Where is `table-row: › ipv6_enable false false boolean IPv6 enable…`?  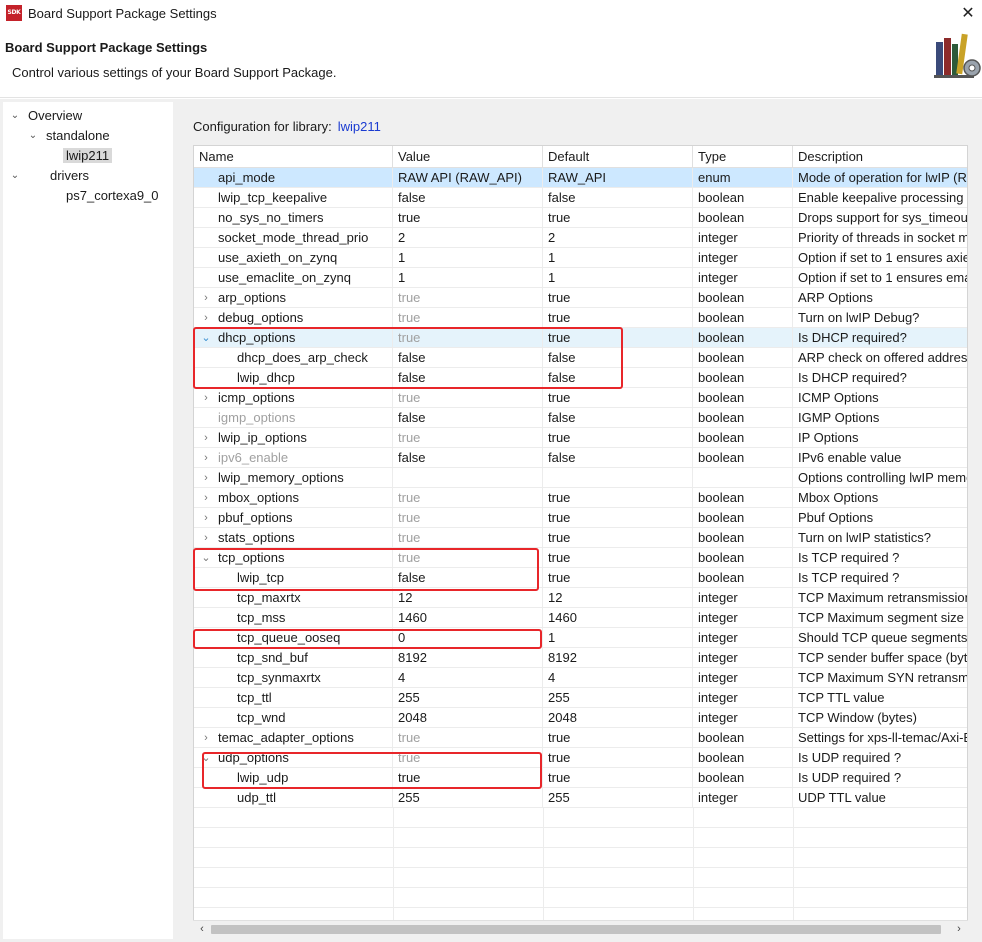 table-row: › ipv6_enable false false boolean IPv6 enable… is located at coordinates (580, 458).